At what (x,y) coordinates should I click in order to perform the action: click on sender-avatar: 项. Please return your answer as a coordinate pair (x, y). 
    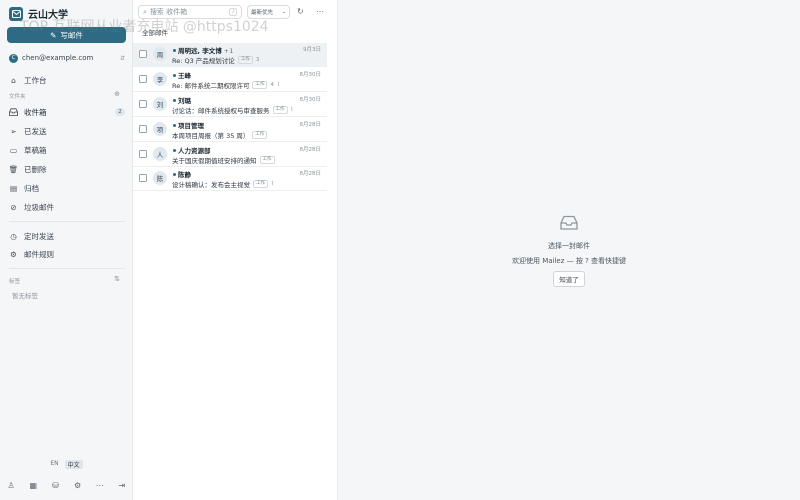
    Looking at the image, I should click on (160, 129).